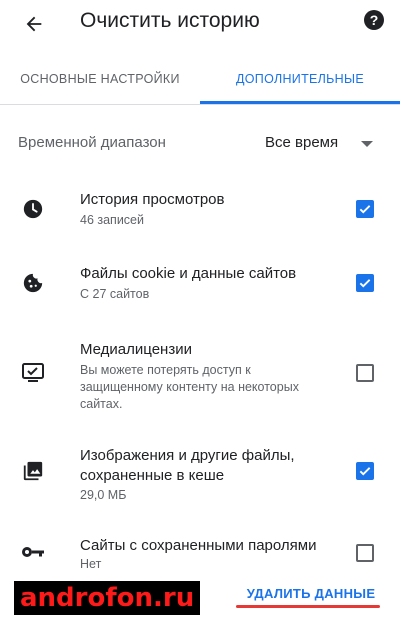  I want to click on item-title: История просмотров, so click(152, 199).